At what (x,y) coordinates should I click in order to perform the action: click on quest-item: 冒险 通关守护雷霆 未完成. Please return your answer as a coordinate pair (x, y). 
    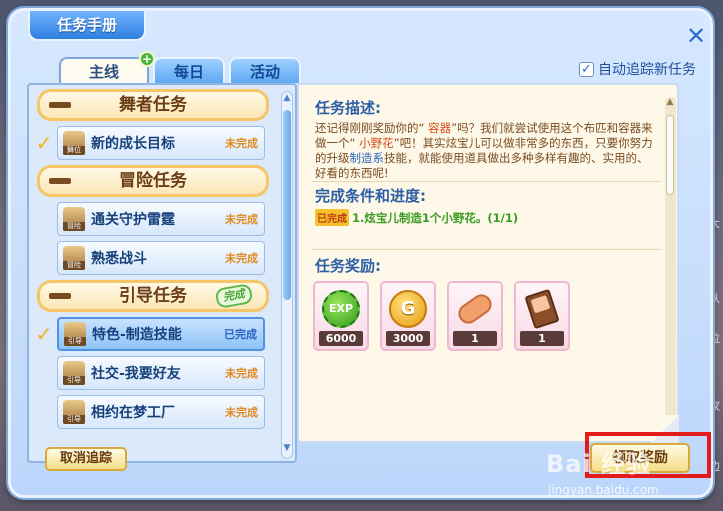
    Looking at the image, I should click on (161, 219).